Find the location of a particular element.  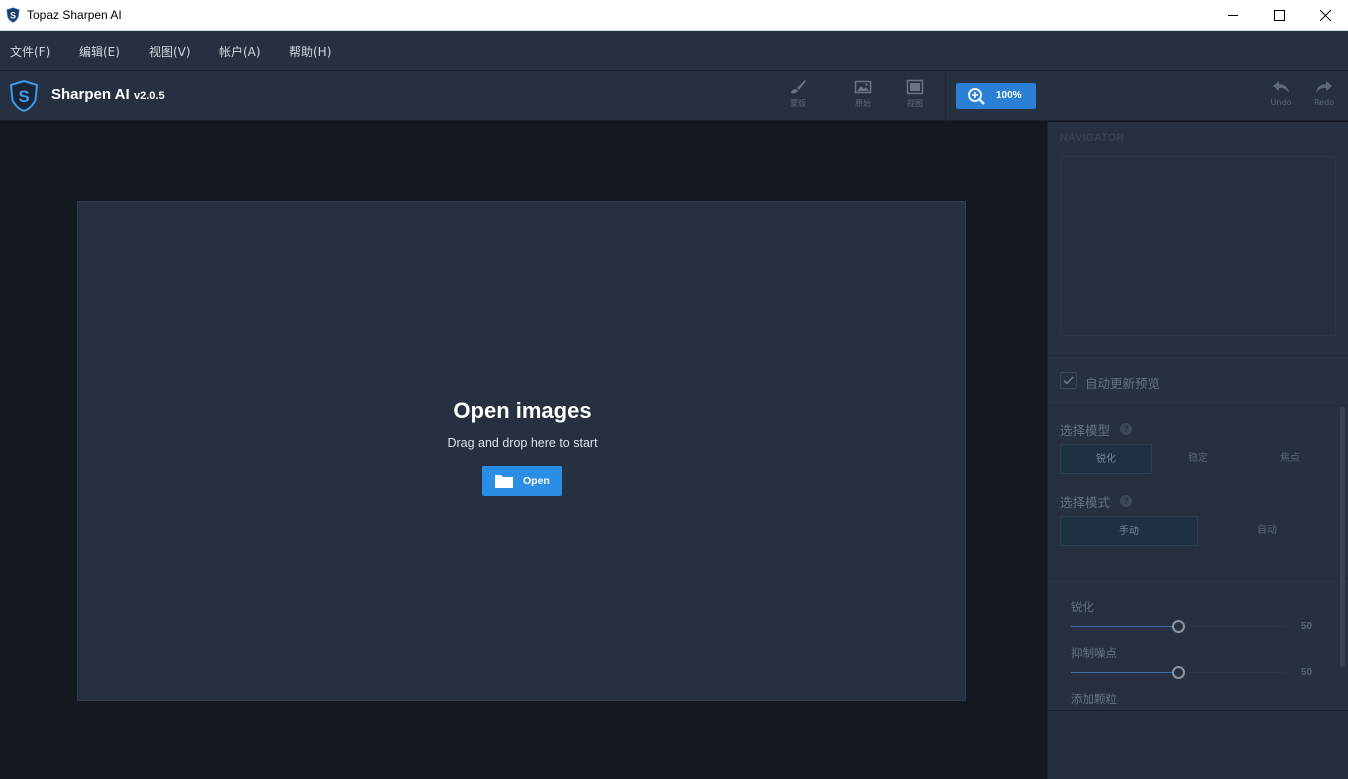

view-icon is located at coordinates (915, 87).